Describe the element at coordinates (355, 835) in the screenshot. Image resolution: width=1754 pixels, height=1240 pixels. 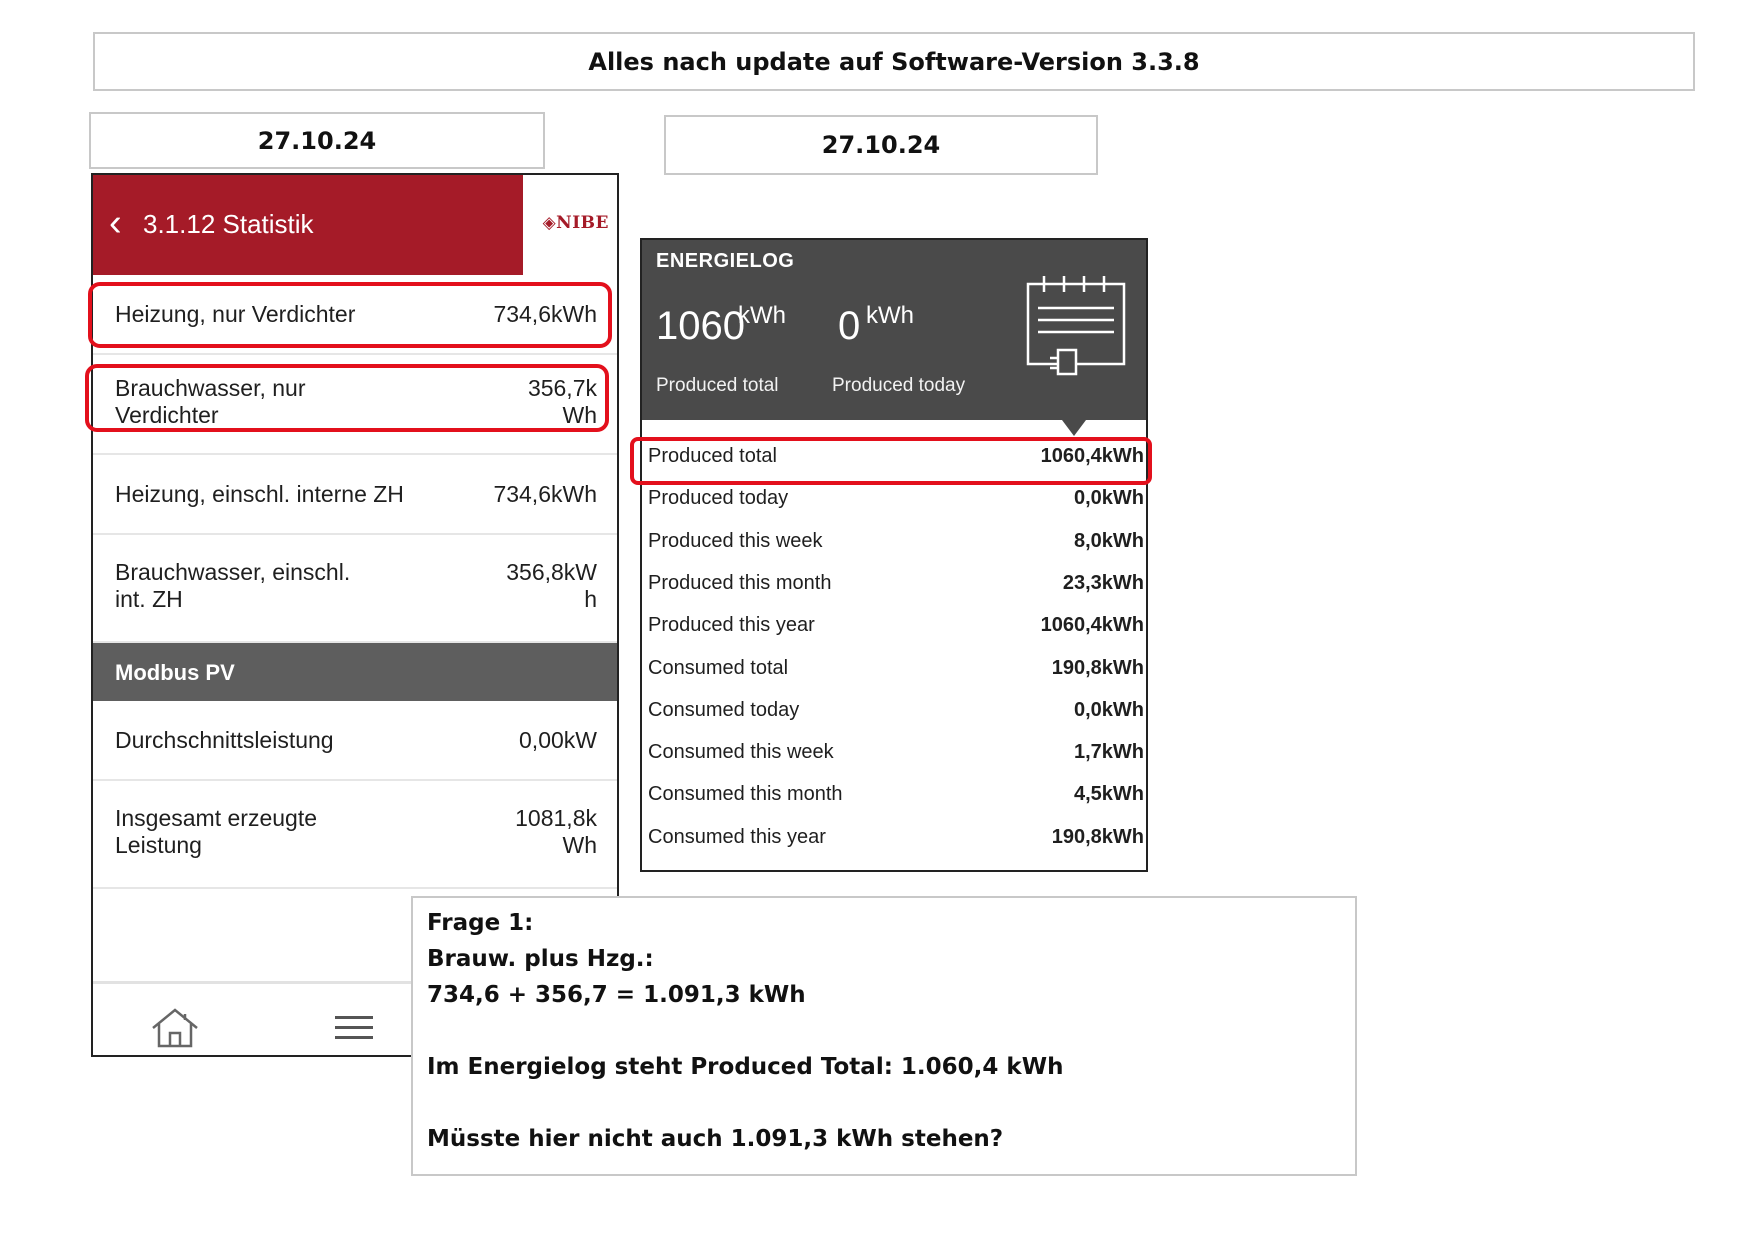
I see `stat-row-insgesamt-erzeugt: Insgesamt erzeugte Leistung 1081,8k Wh` at that location.